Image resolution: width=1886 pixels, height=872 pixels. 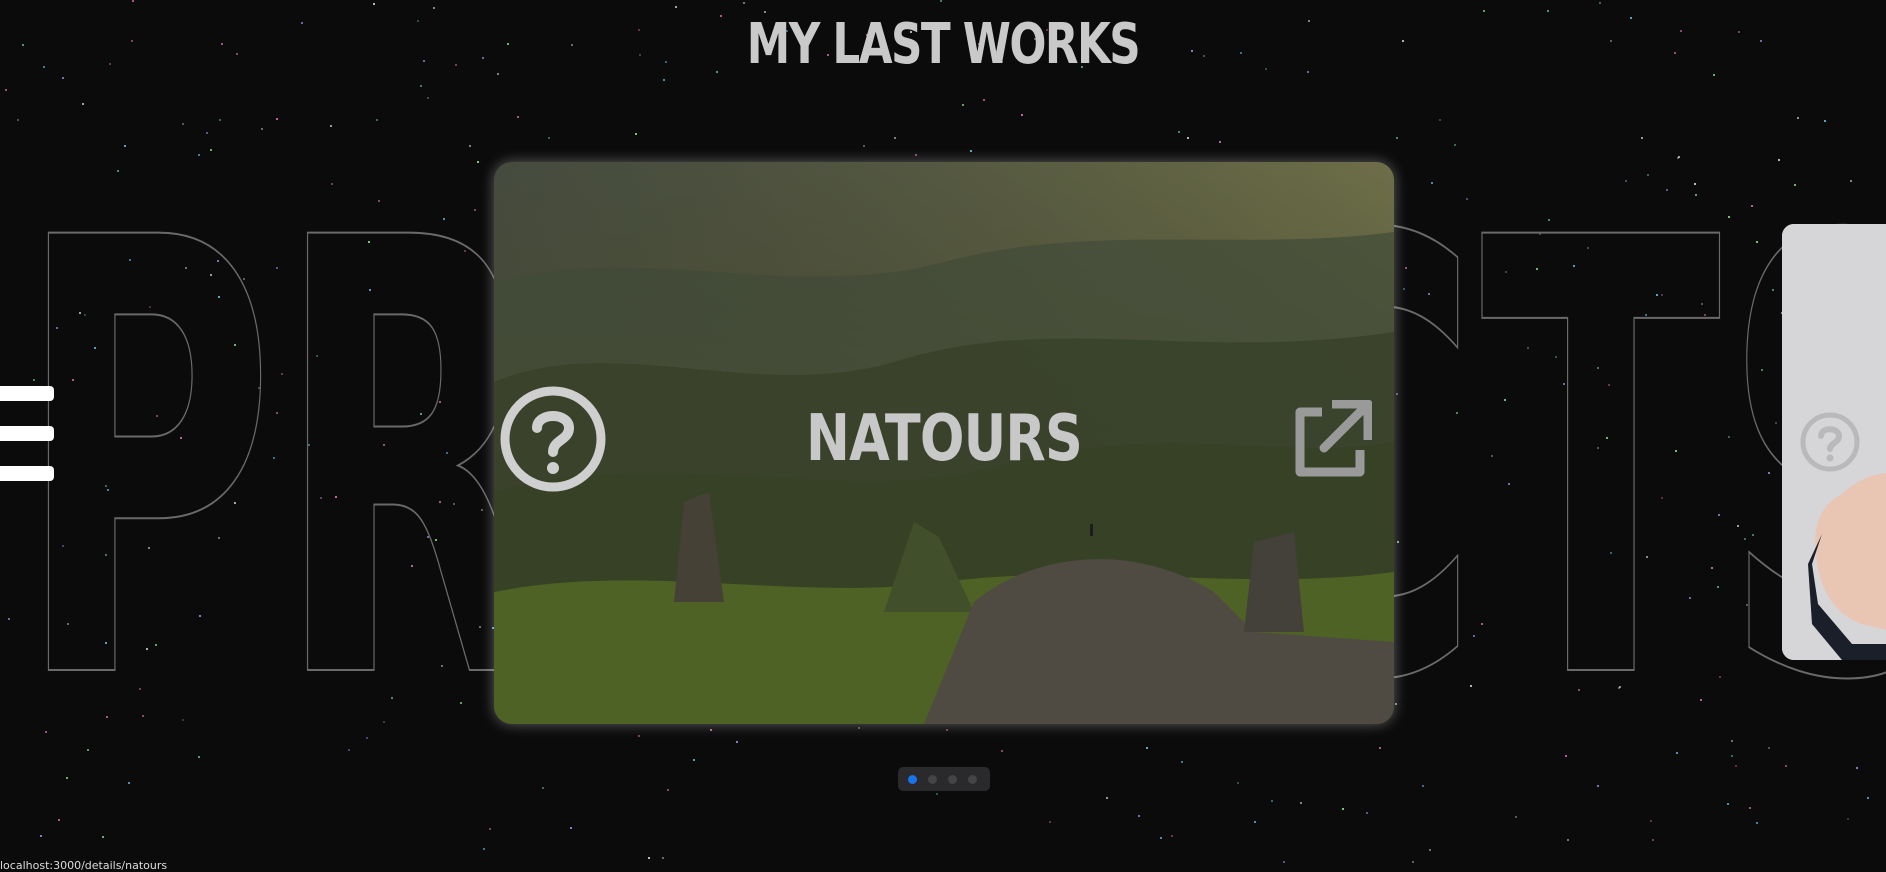 What do you see at coordinates (944, 439) in the screenshot?
I see `project-title: NATOURS` at bounding box center [944, 439].